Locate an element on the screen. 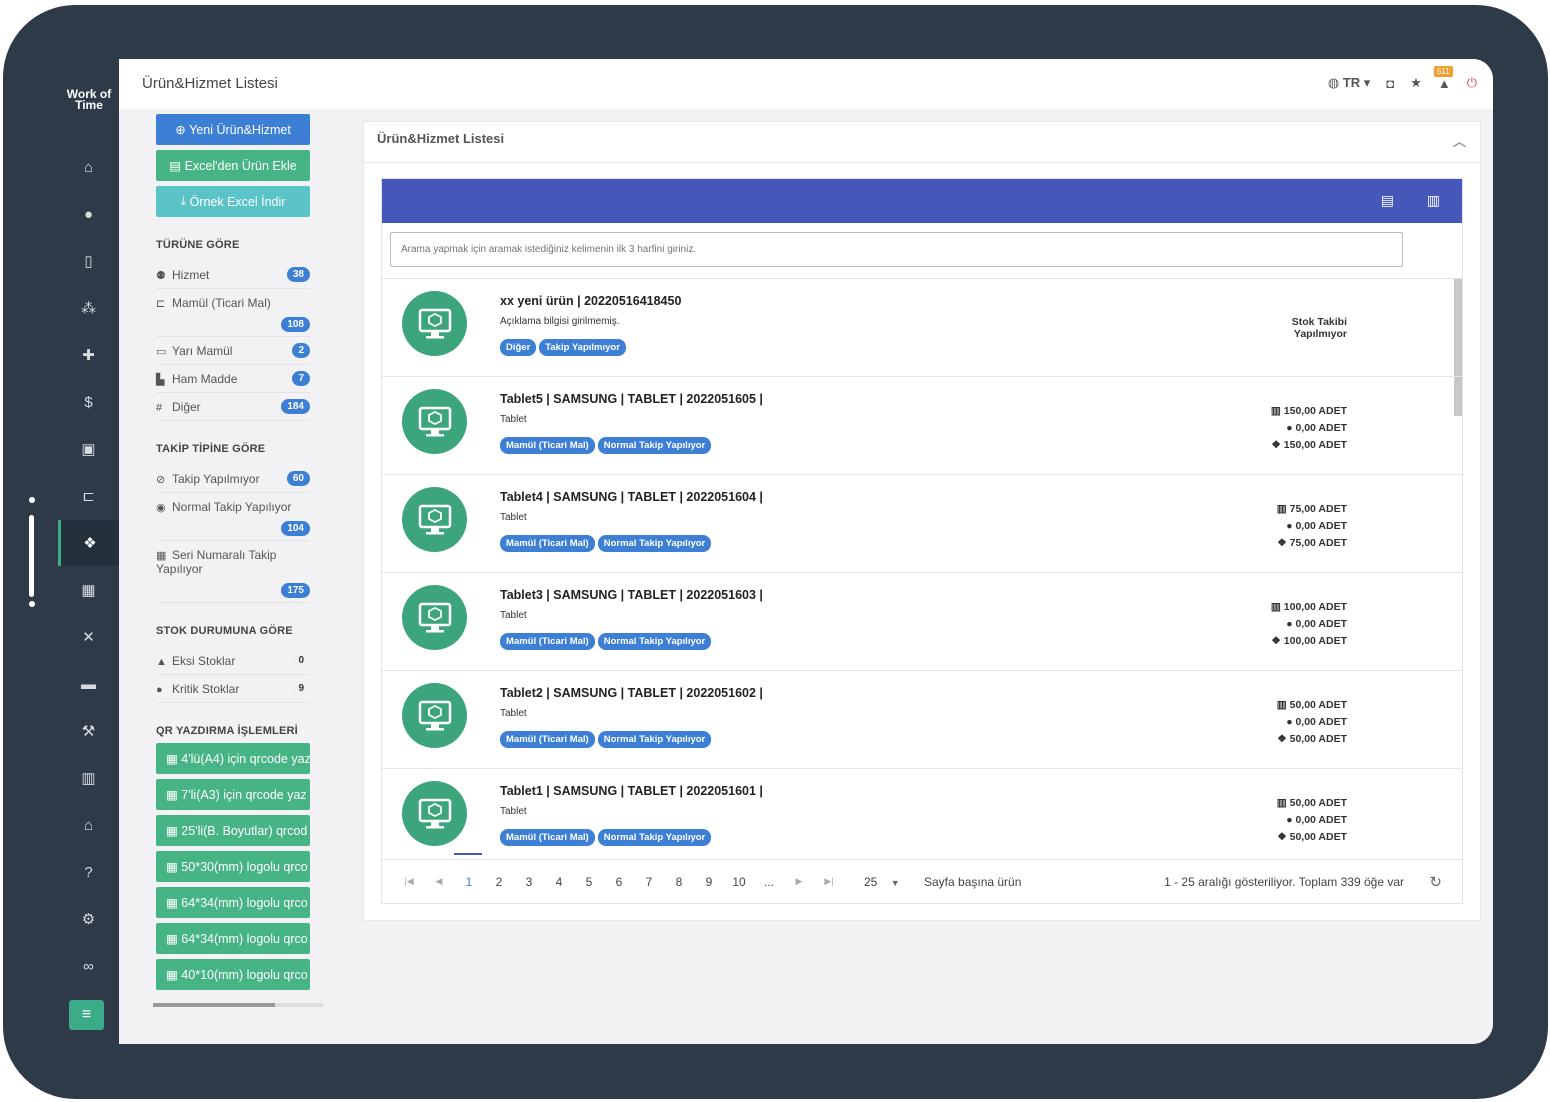  count-badge: 2 is located at coordinates (301, 350).